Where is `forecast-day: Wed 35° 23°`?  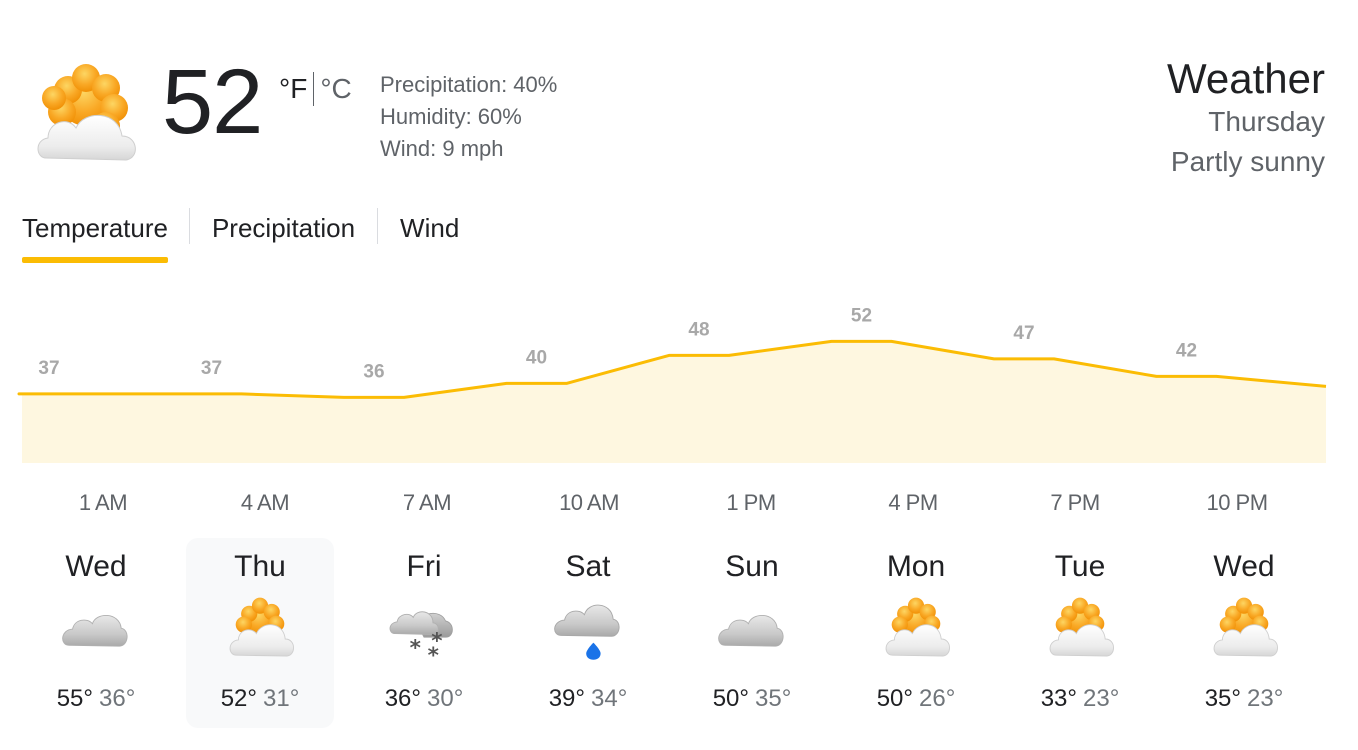
forecast-day: Wed 35° 23° is located at coordinates (1244, 633).